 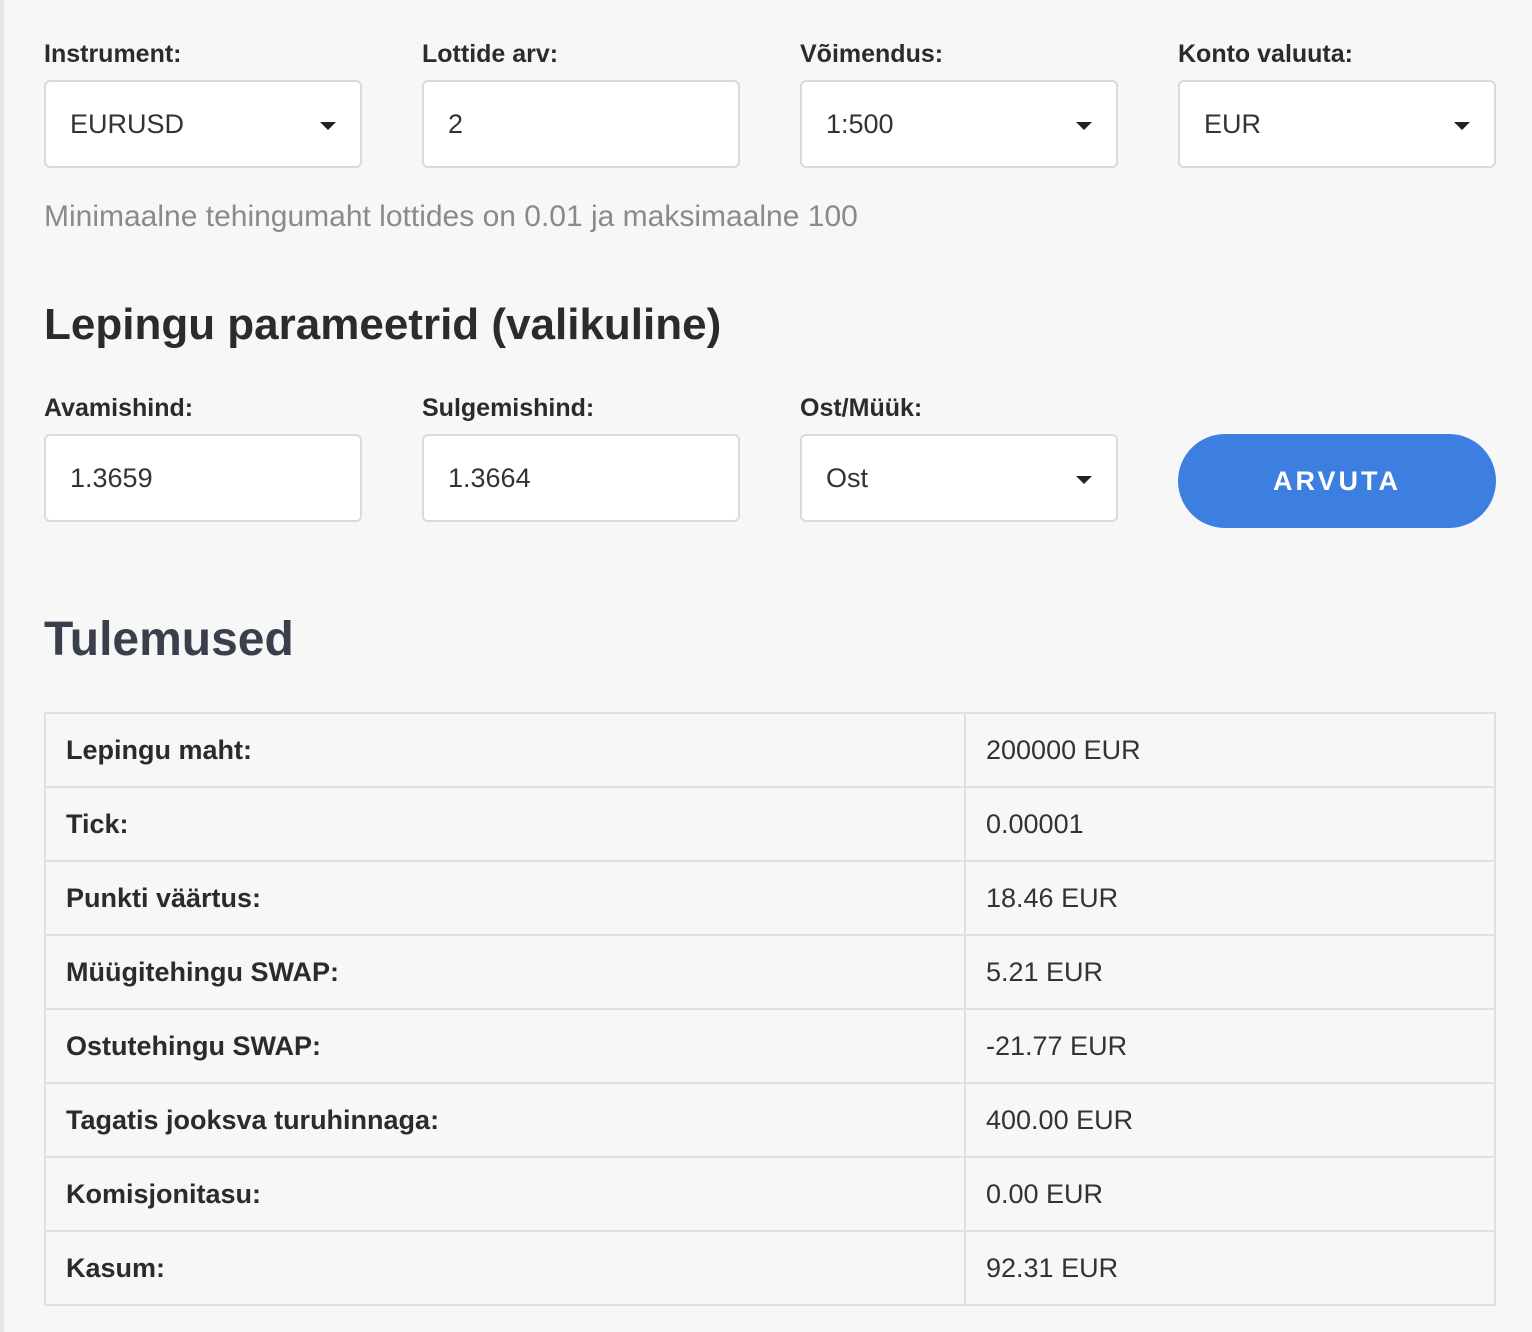 What do you see at coordinates (505, 898) in the screenshot?
I see `result-label: Punkti väärtus:` at bounding box center [505, 898].